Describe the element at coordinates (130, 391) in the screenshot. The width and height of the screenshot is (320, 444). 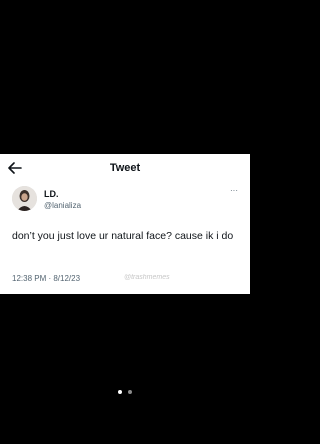
I see `pager-dot` at that location.